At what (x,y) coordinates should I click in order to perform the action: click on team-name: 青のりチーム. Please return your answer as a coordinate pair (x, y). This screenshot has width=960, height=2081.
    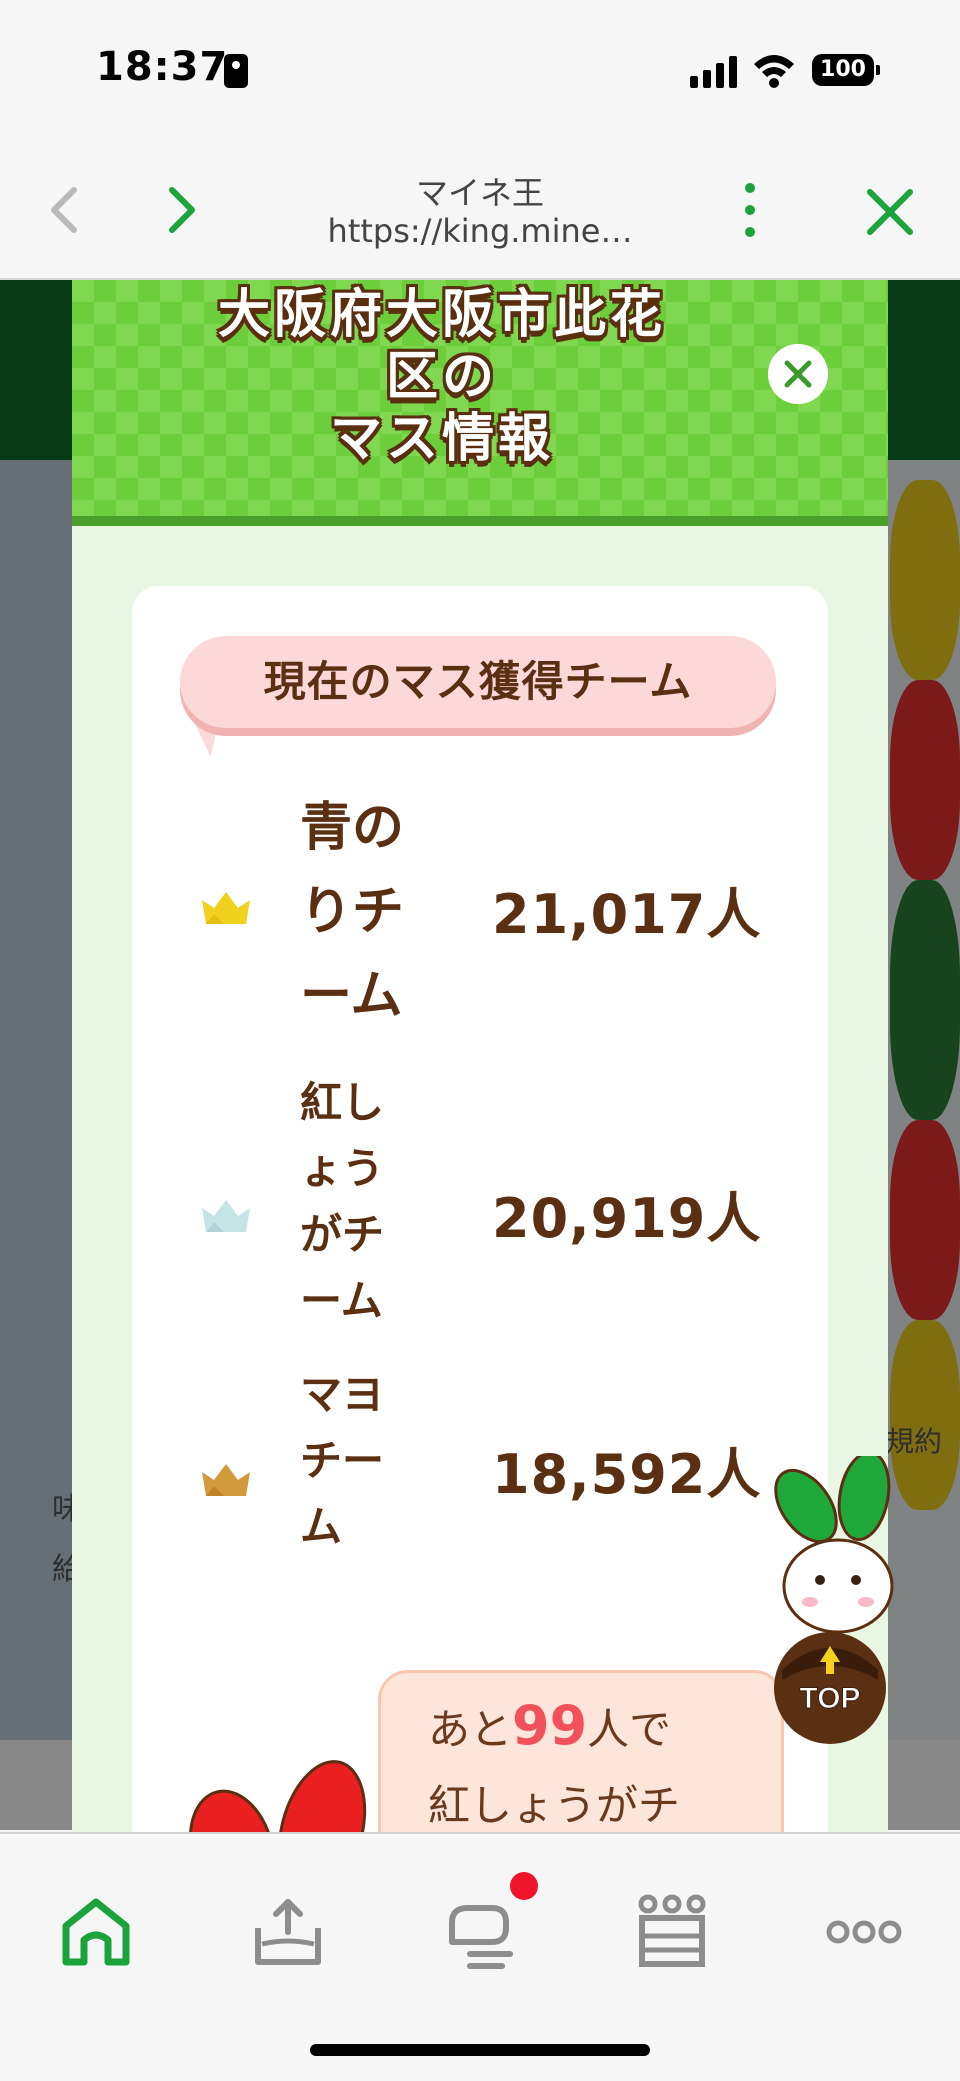
    Looking at the image, I should click on (352, 912).